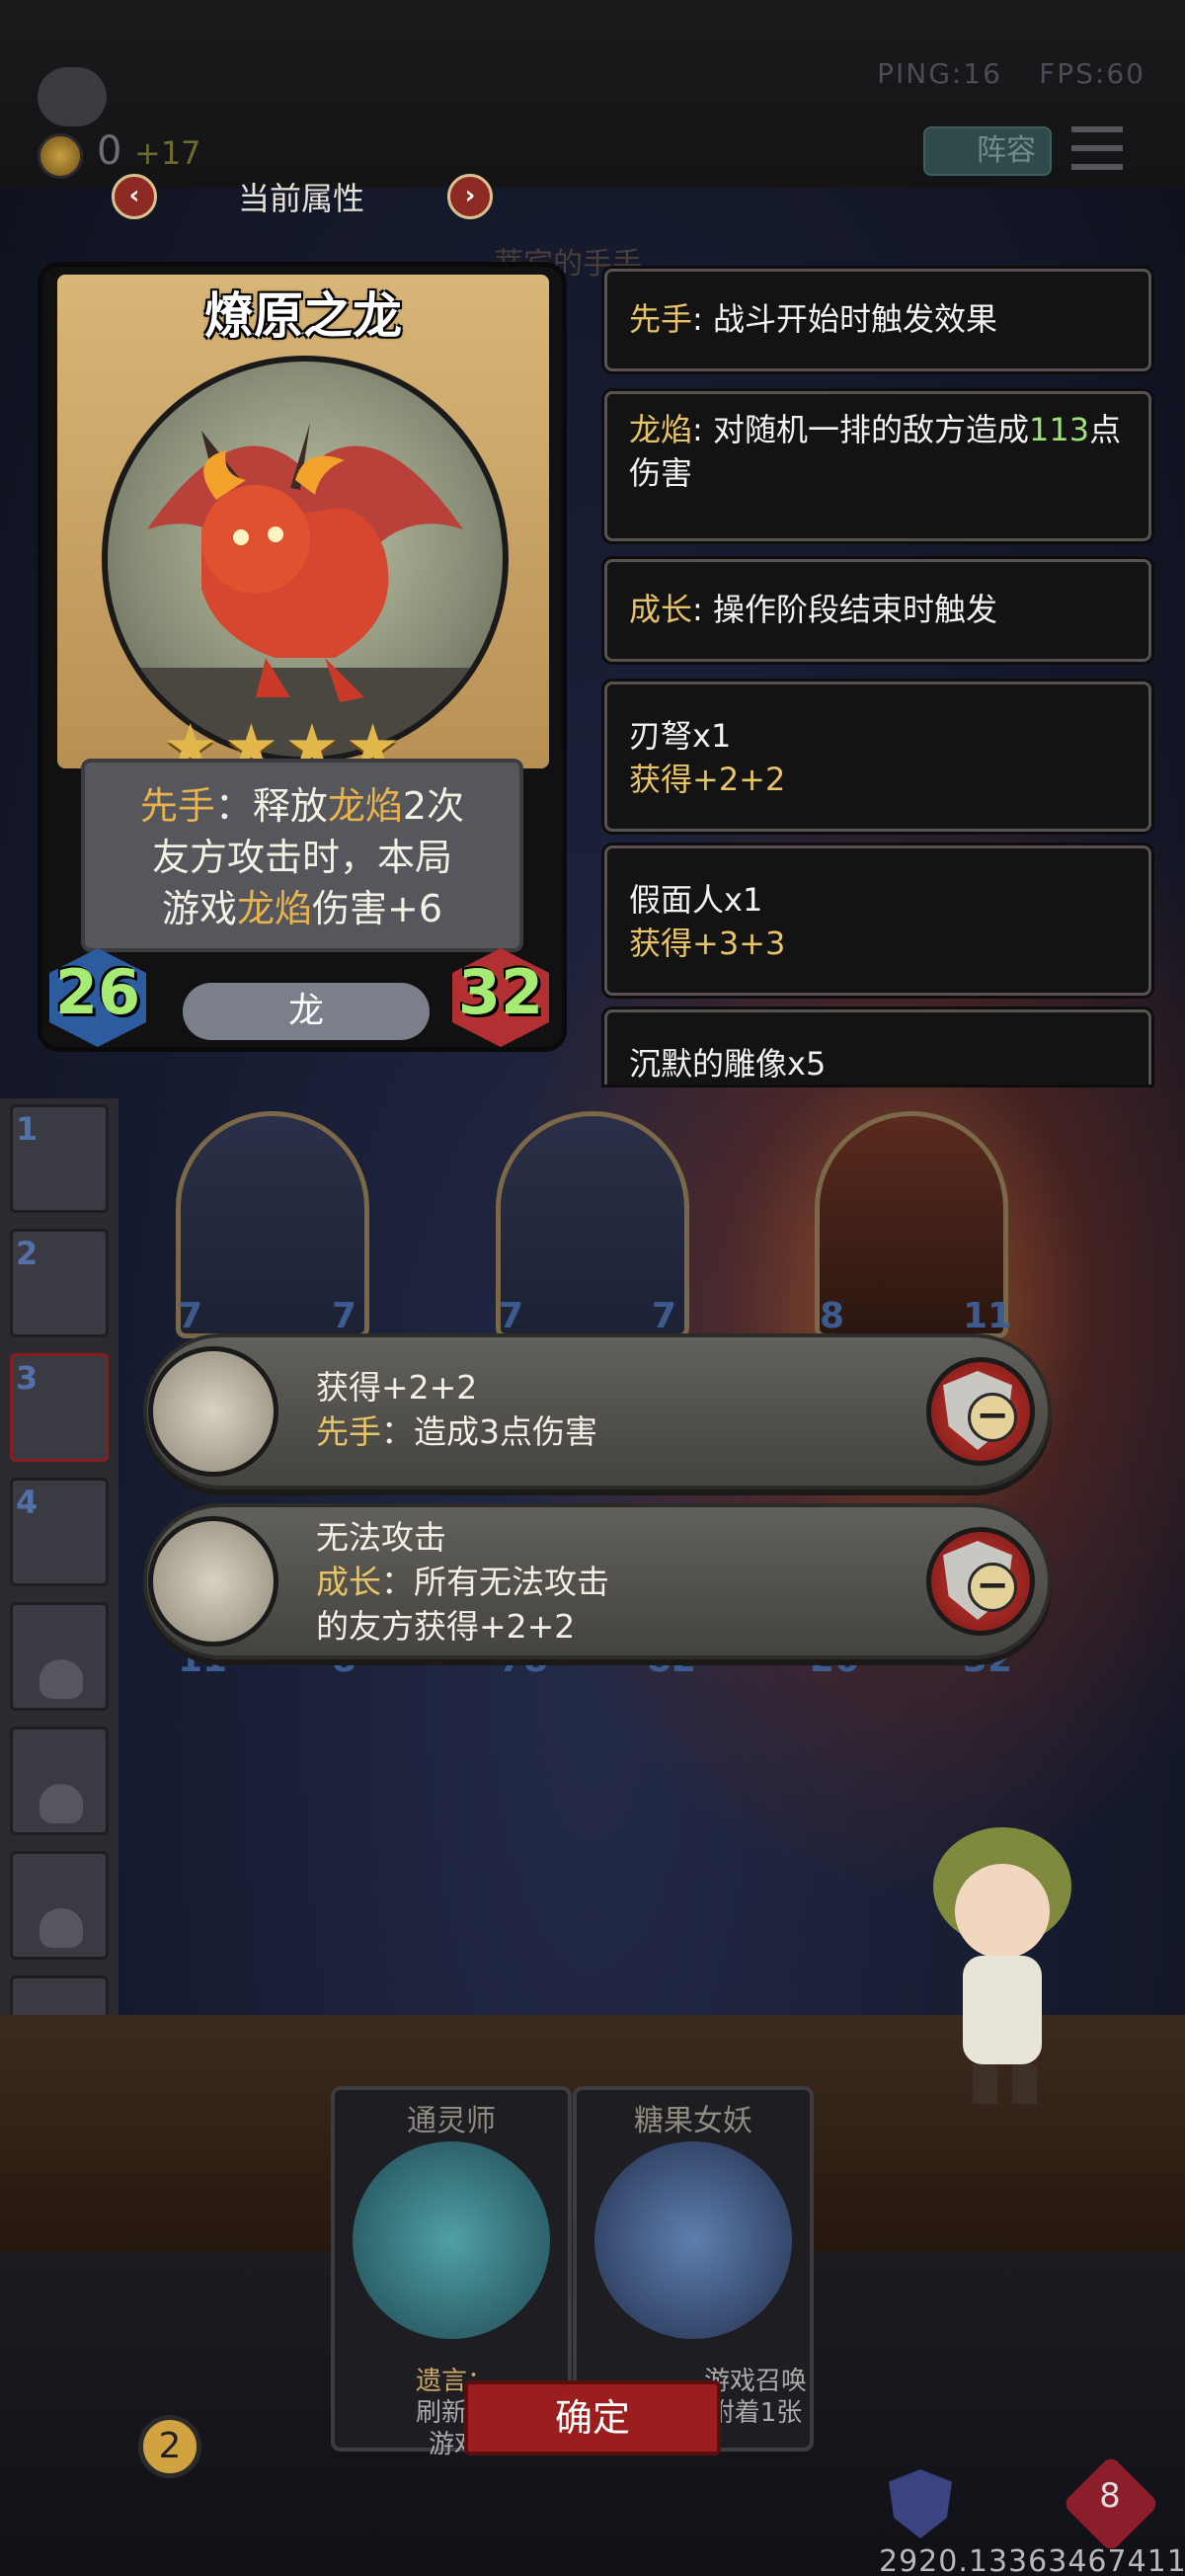  What do you see at coordinates (693, 2240) in the screenshot?
I see `candy-banshee-portrait` at bounding box center [693, 2240].